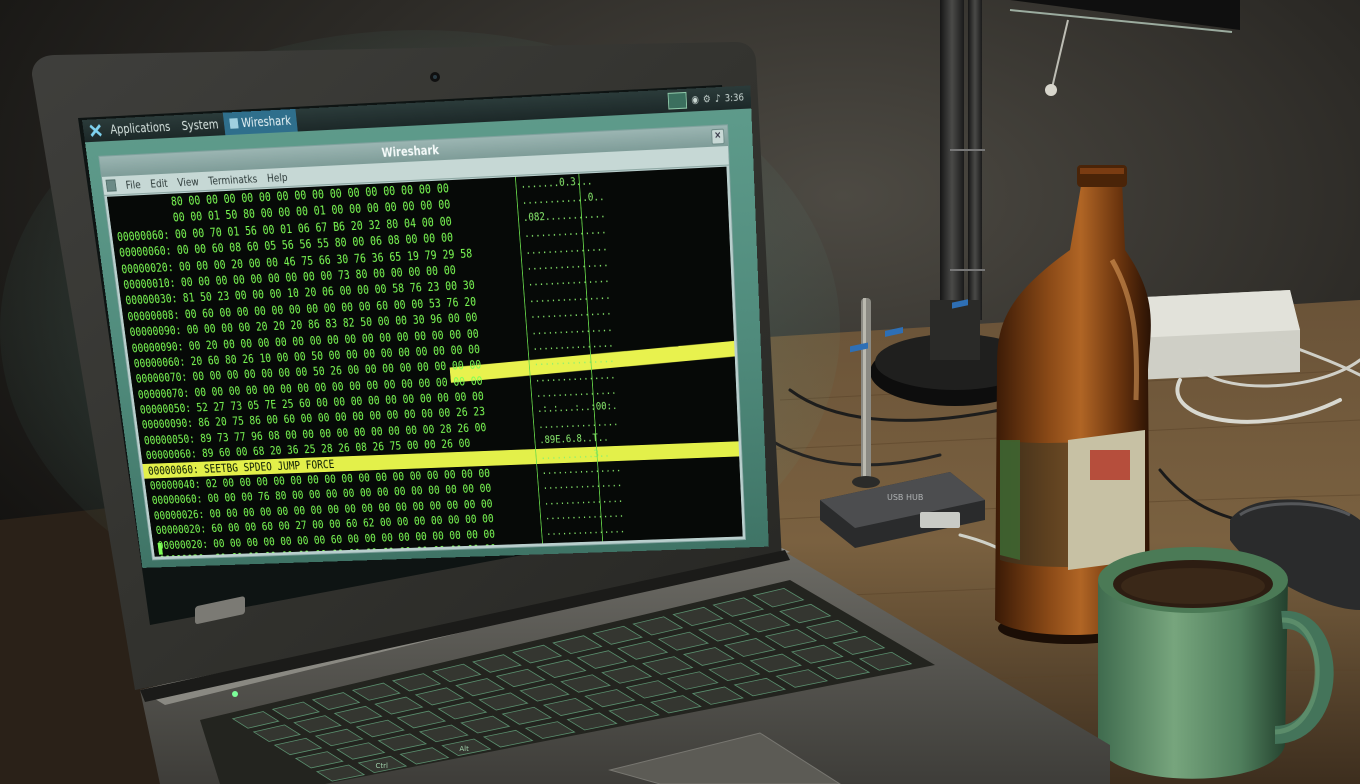 The height and width of the screenshot is (784, 1360). I want to click on key-label: Ctrl, so click(381, 766).